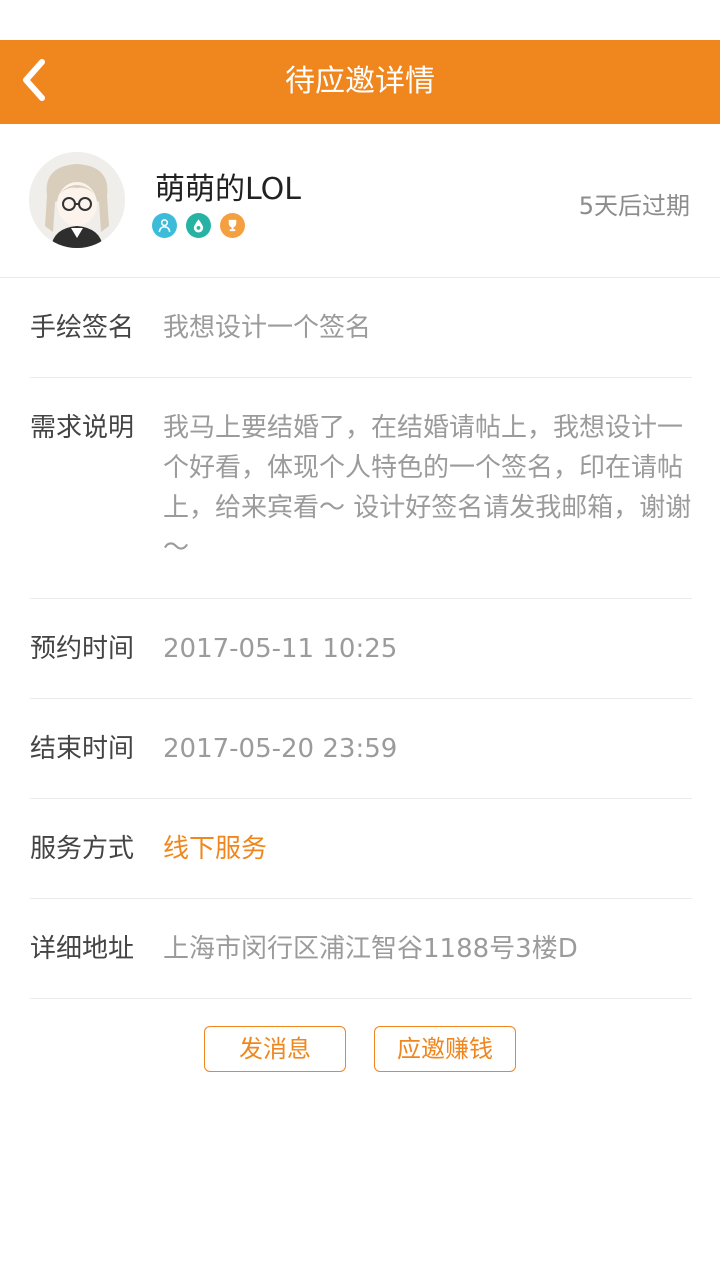  I want to click on action-bar: 发消息 应邀赚钱, so click(360, 1049).